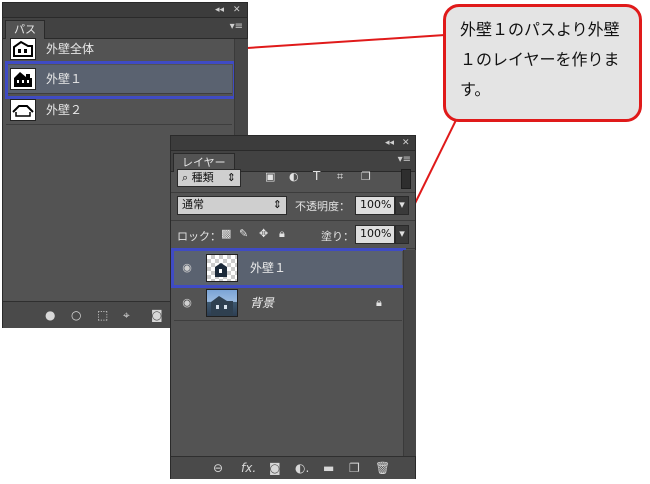  I want to click on path-item-label: 外壁全体, so click(70, 49).